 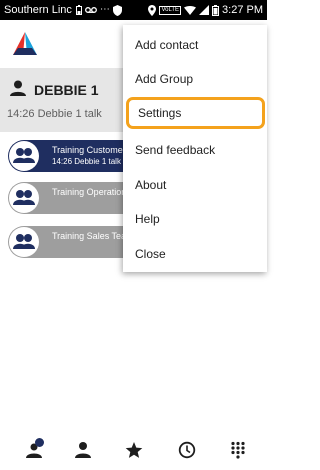 What do you see at coordinates (195, 254) in the screenshot?
I see `menu-item-close: Close` at bounding box center [195, 254].